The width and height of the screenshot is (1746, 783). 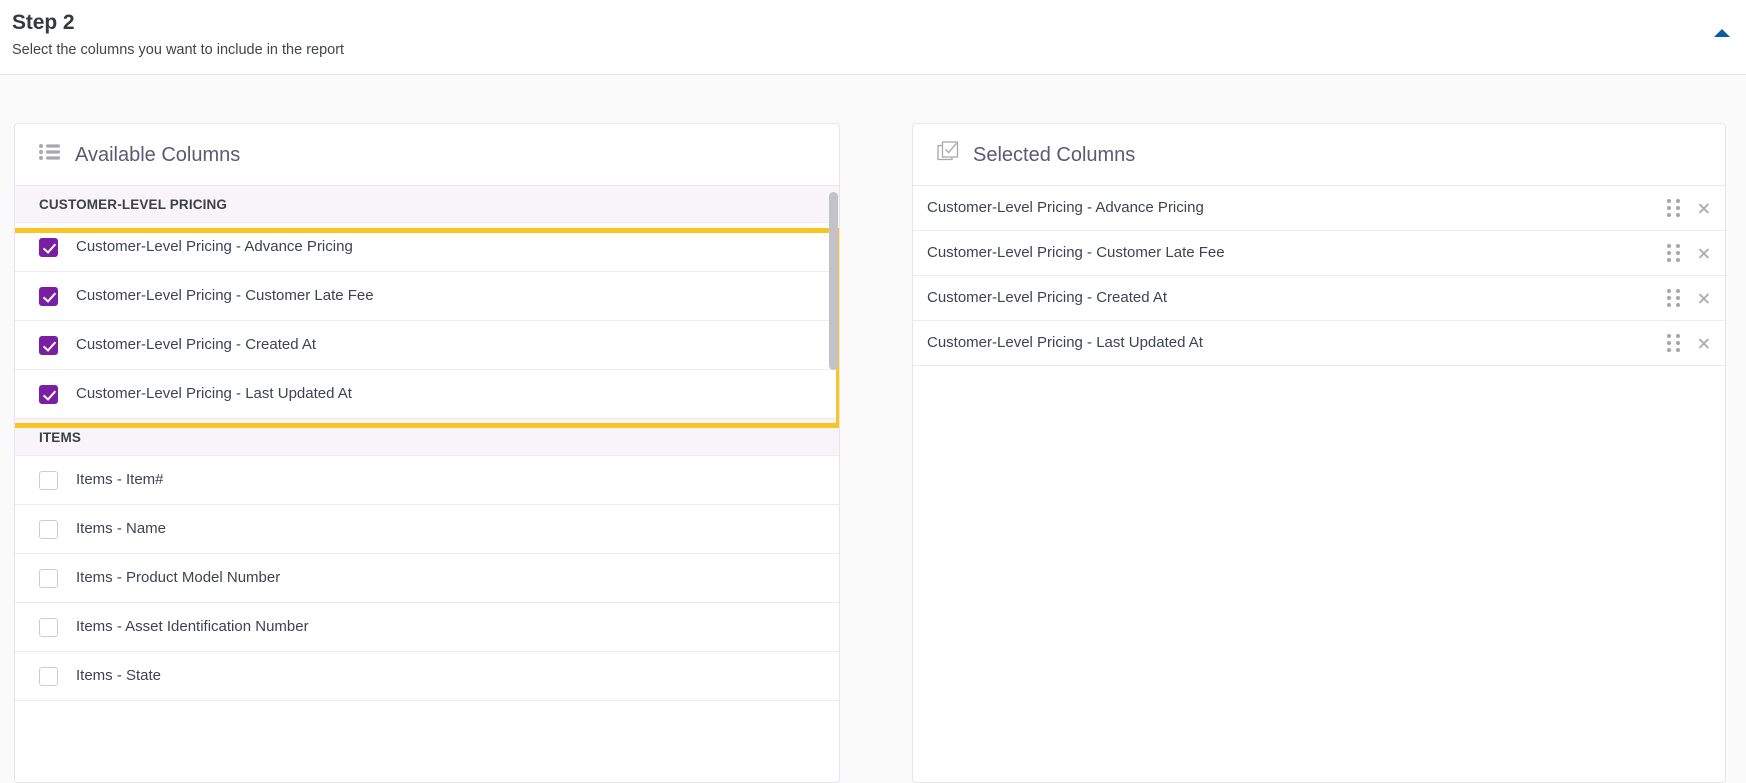 I want to click on available-list-scrollbar, so click(x=833, y=281).